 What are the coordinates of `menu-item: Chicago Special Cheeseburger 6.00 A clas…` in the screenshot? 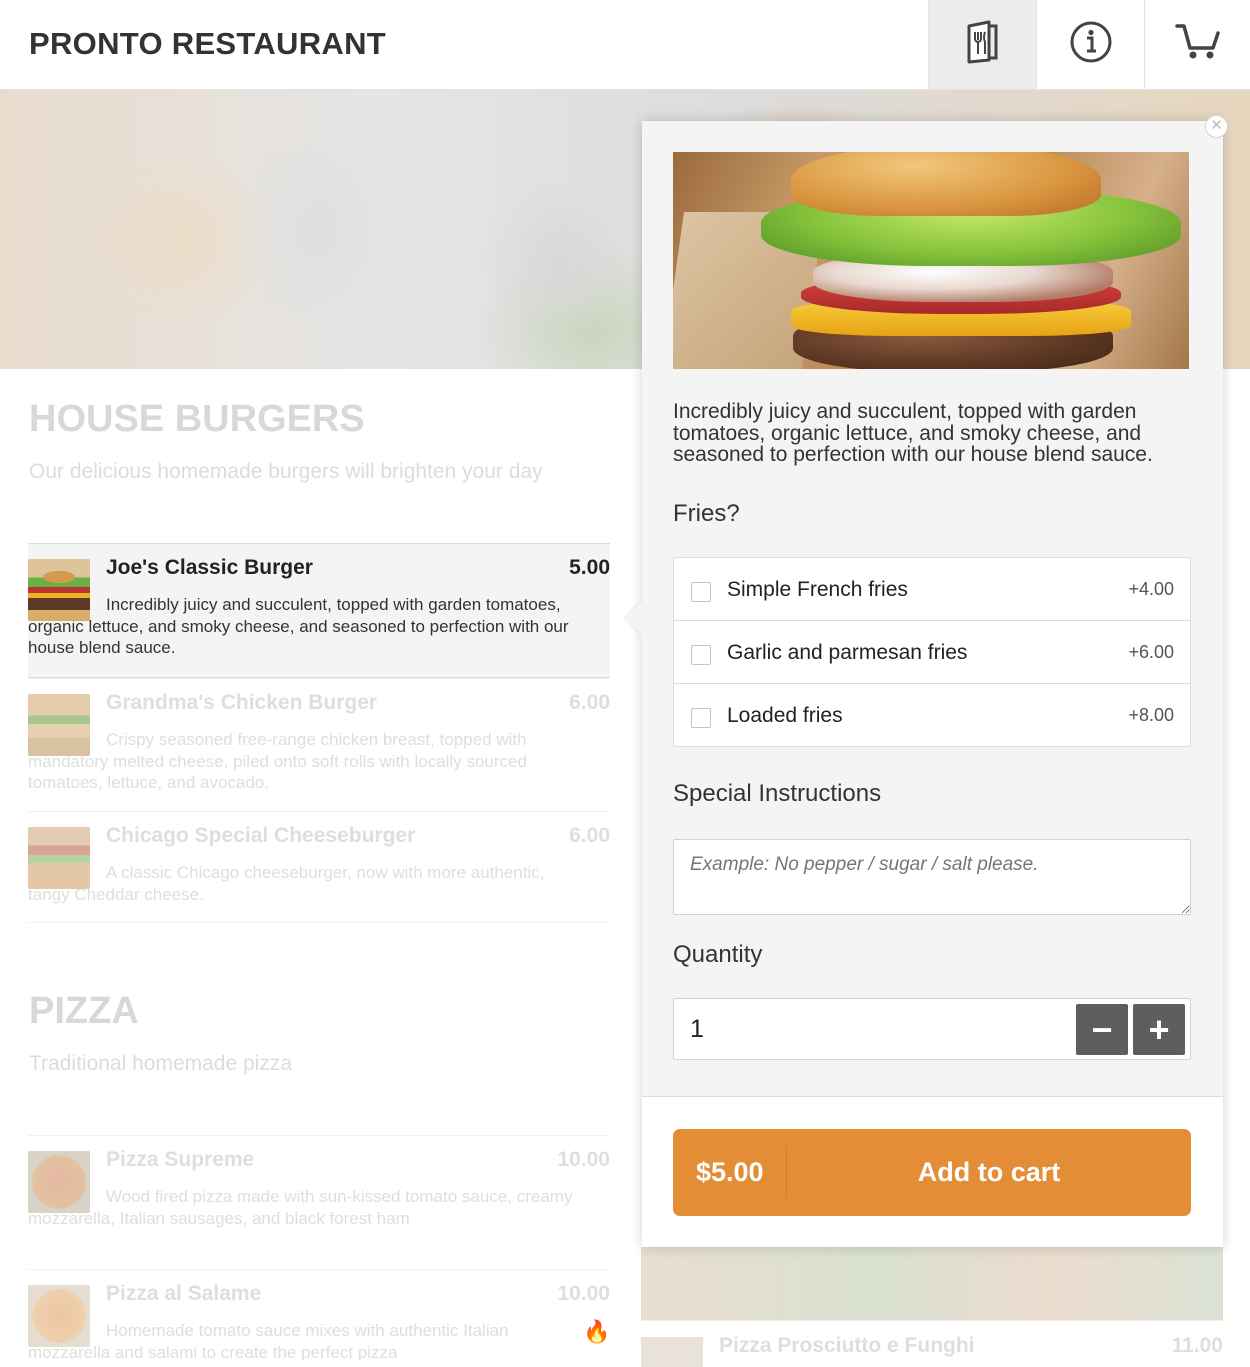 It's located at (319, 867).